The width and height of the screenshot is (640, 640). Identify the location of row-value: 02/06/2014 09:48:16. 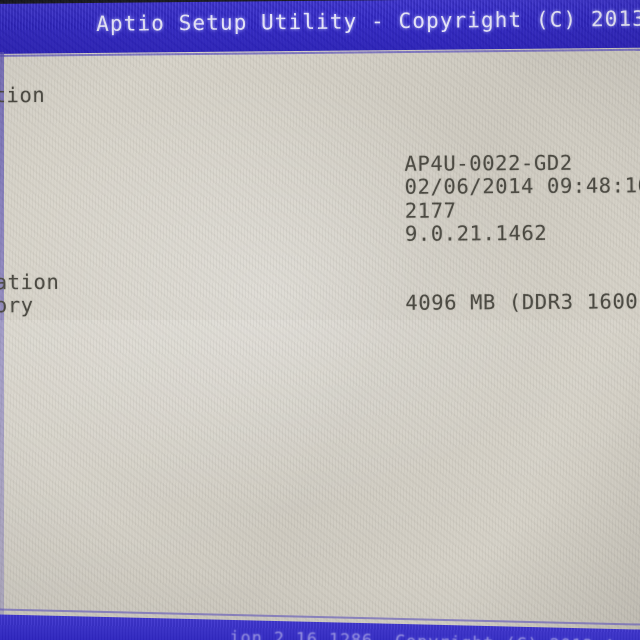
(522, 186).